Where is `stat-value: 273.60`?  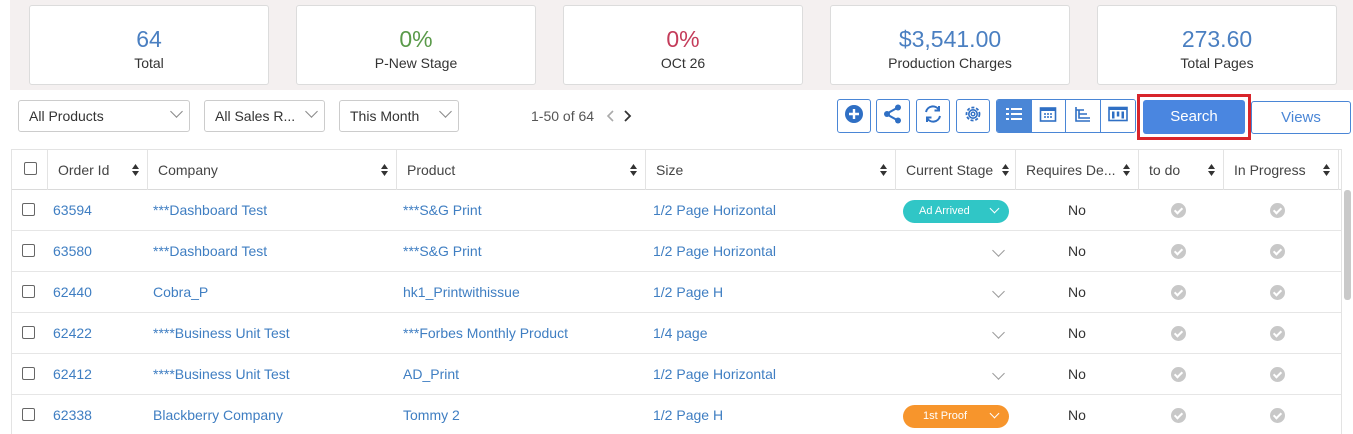 stat-value: 273.60 is located at coordinates (1217, 39).